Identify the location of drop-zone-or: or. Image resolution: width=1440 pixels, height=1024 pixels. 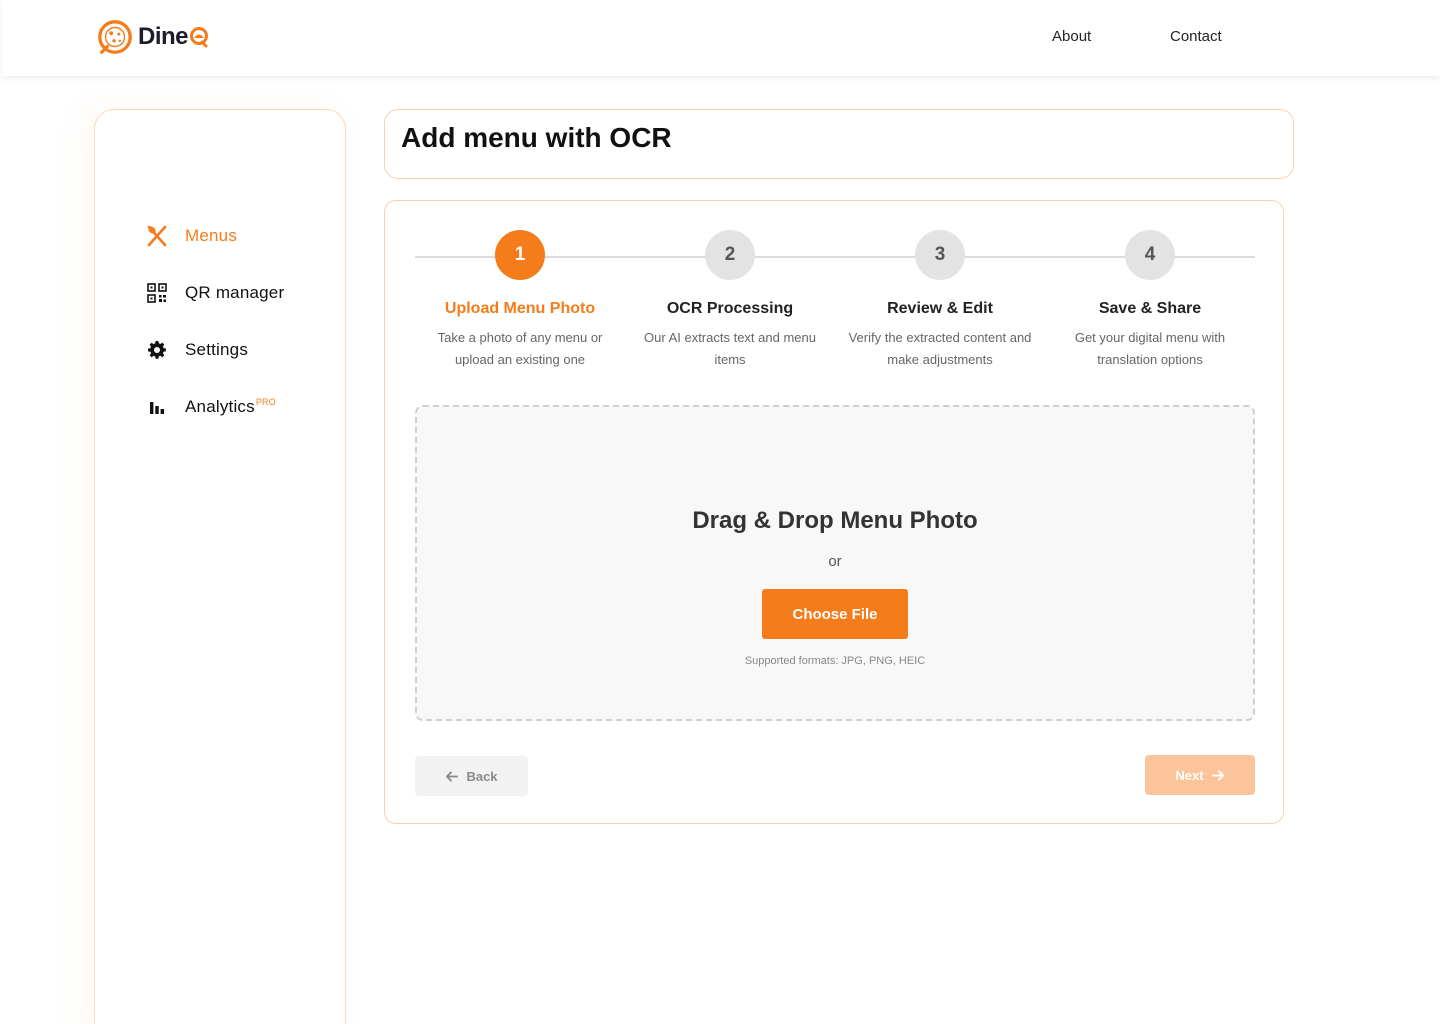
(835, 561).